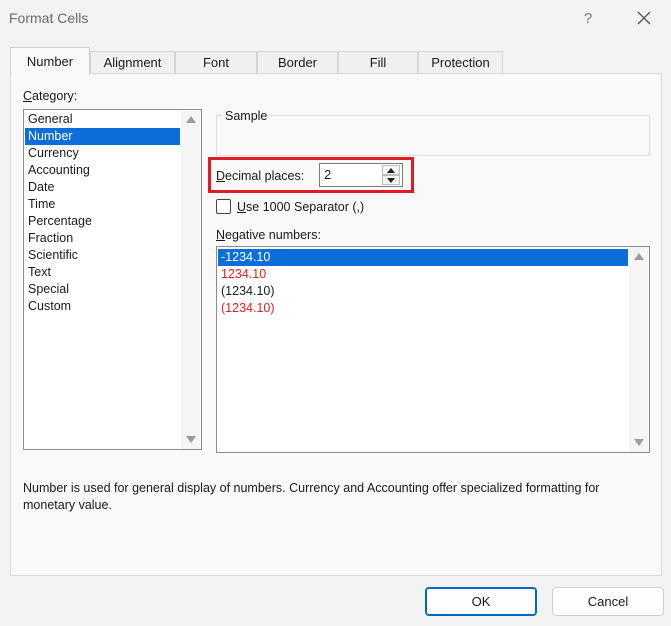 The width and height of the screenshot is (671, 626). I want to click on spin-down-button, so click(391, 180).